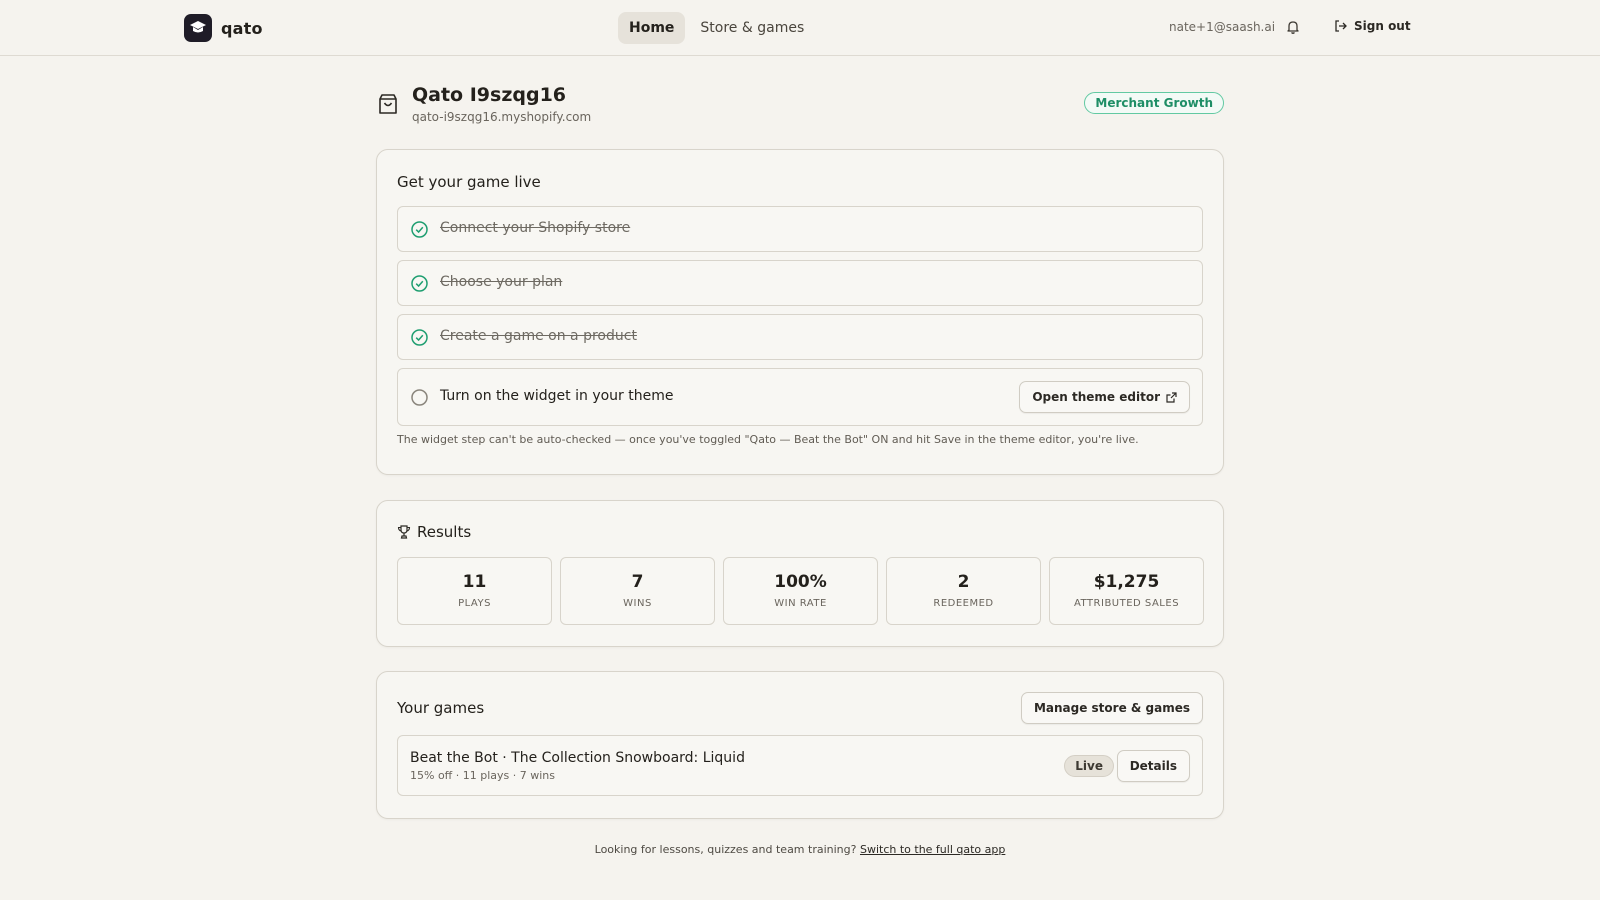 This screenshot has width=1600, height=900. I want to click on stat-value: 11, so click(474, 582).